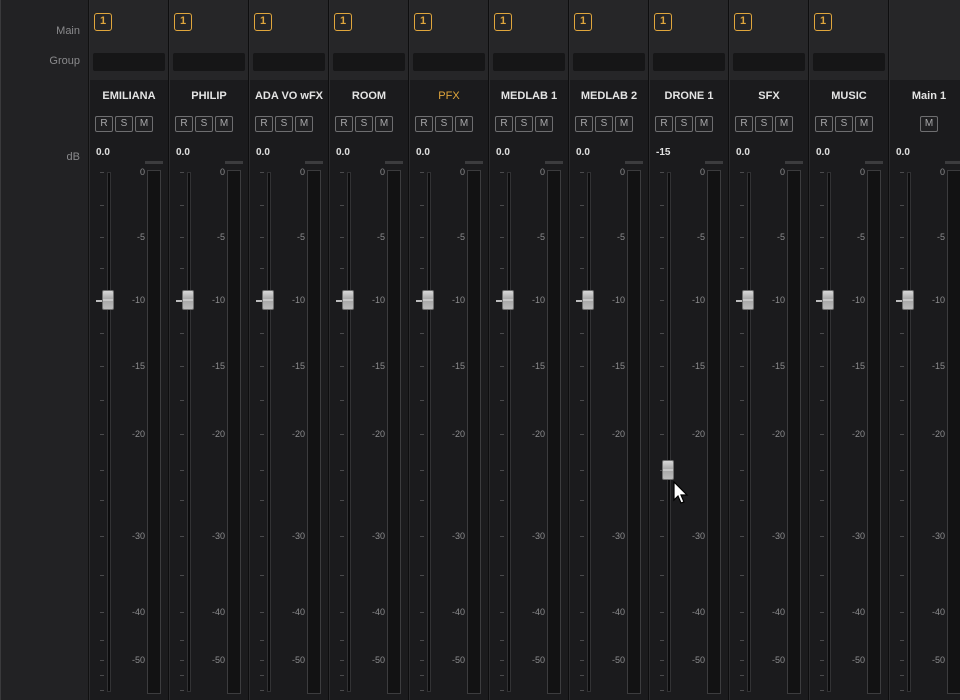 The height and width of the screenshot is (700, 960). I want to click on rsm-button-group: RSM, so click(284, 124).